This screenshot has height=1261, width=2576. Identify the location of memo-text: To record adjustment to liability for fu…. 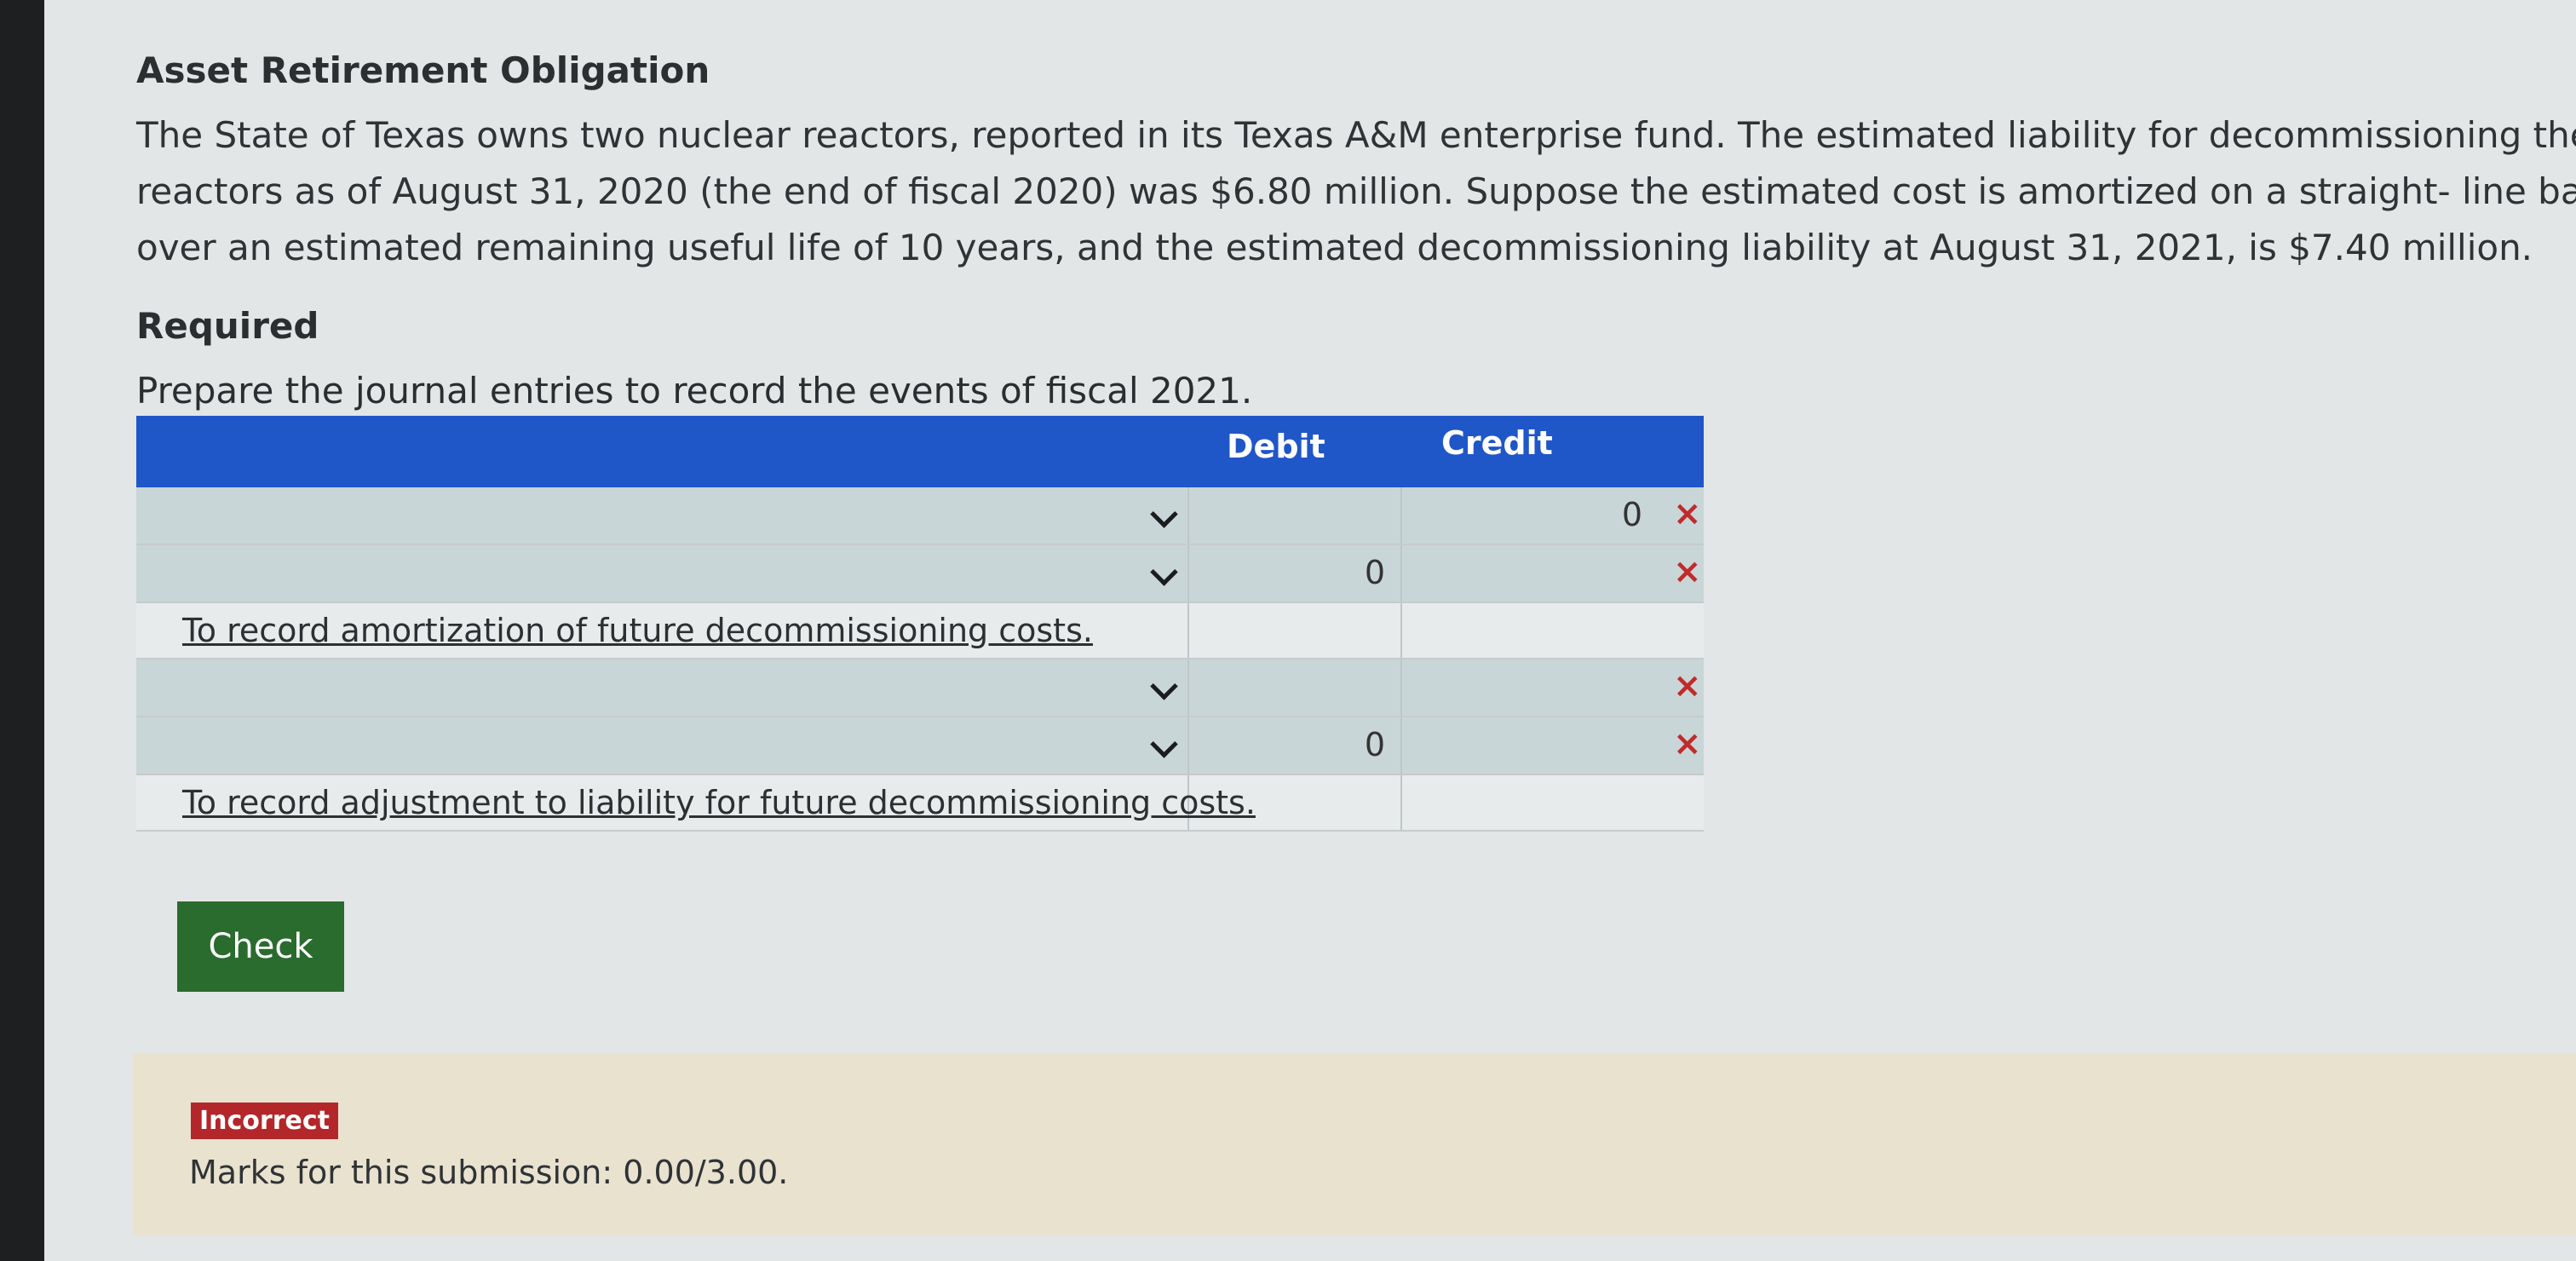
(719, 803).